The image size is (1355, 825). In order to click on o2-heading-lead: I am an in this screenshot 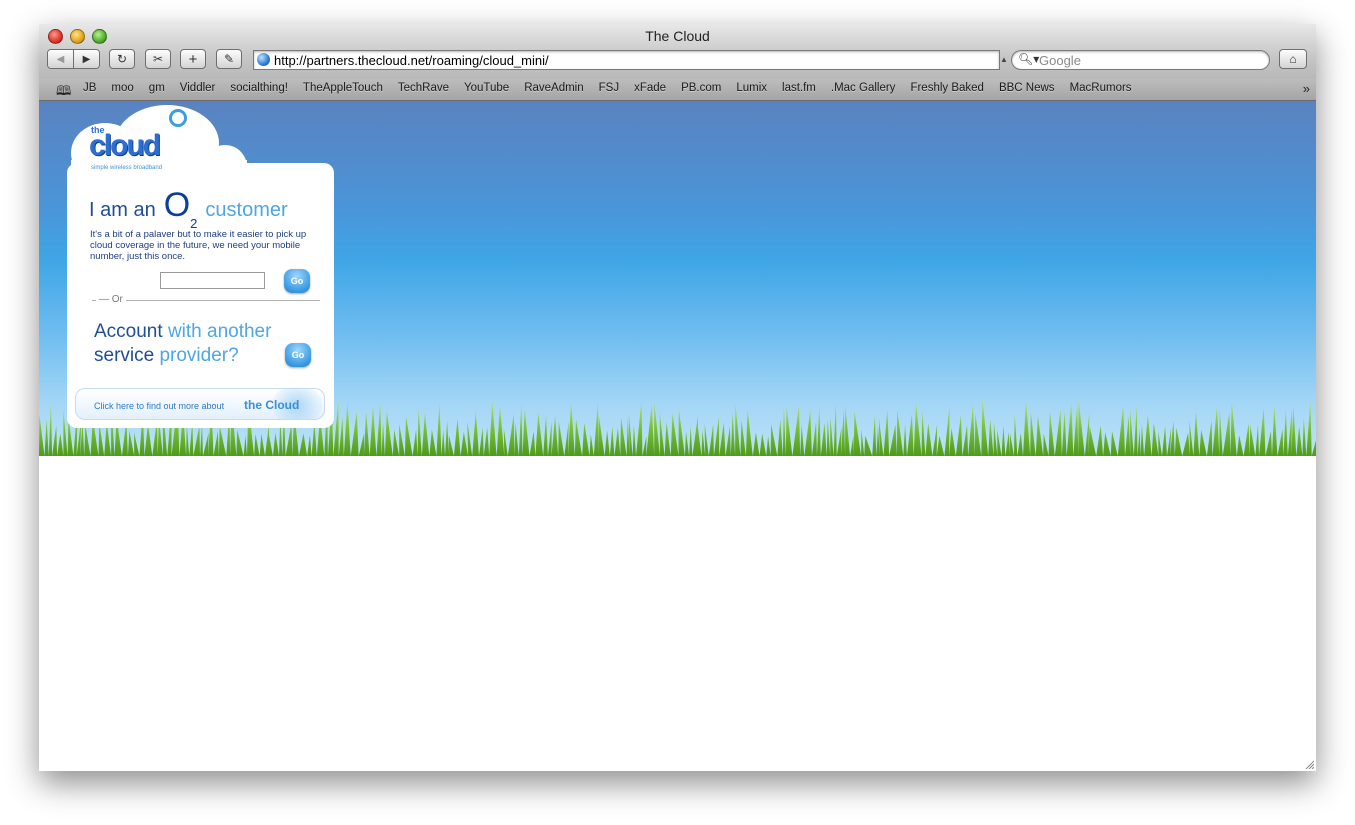, I will do `click(122, 210)`.